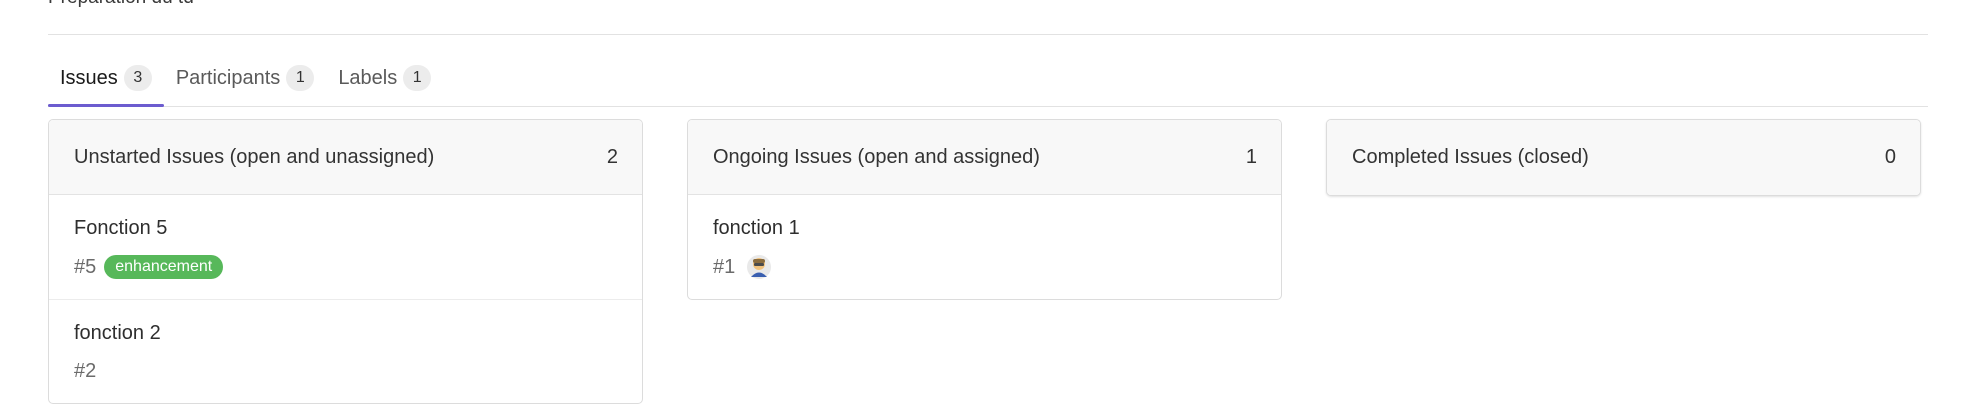  What do you see at coordinates (345, 351) in the screenshot?
I see `issue-card: fonction 2 #2` at bounding box center [345, 351].